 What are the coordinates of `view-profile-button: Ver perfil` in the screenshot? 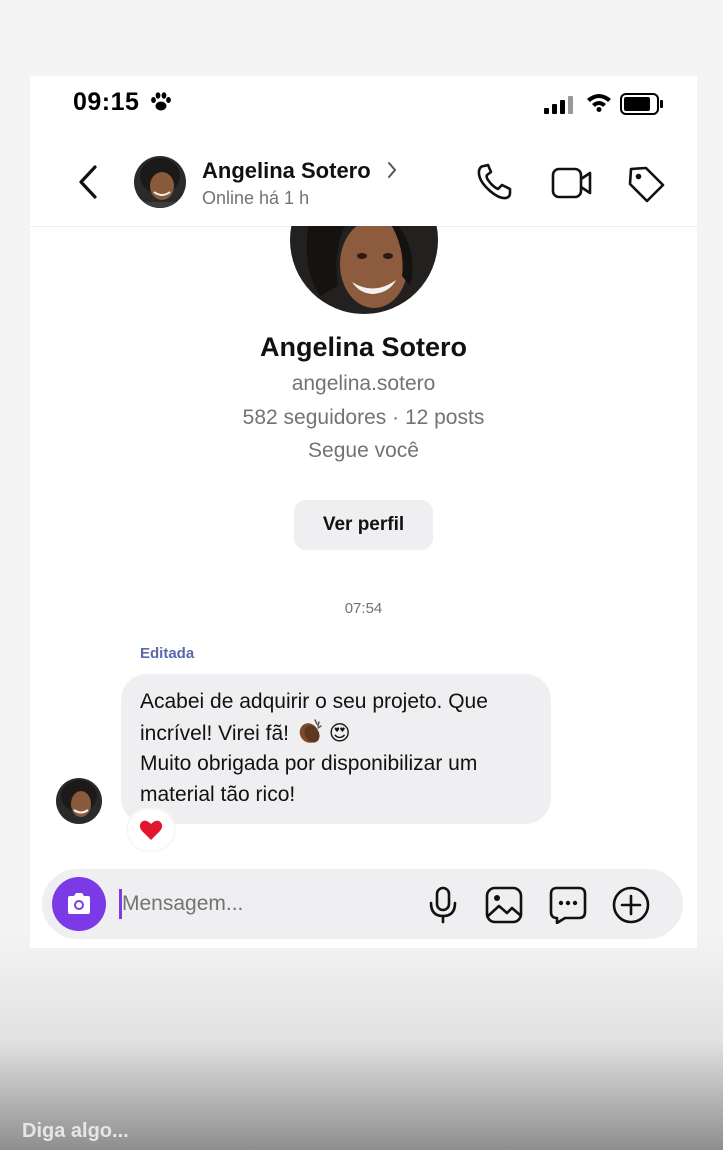 It's located at (363, 525).